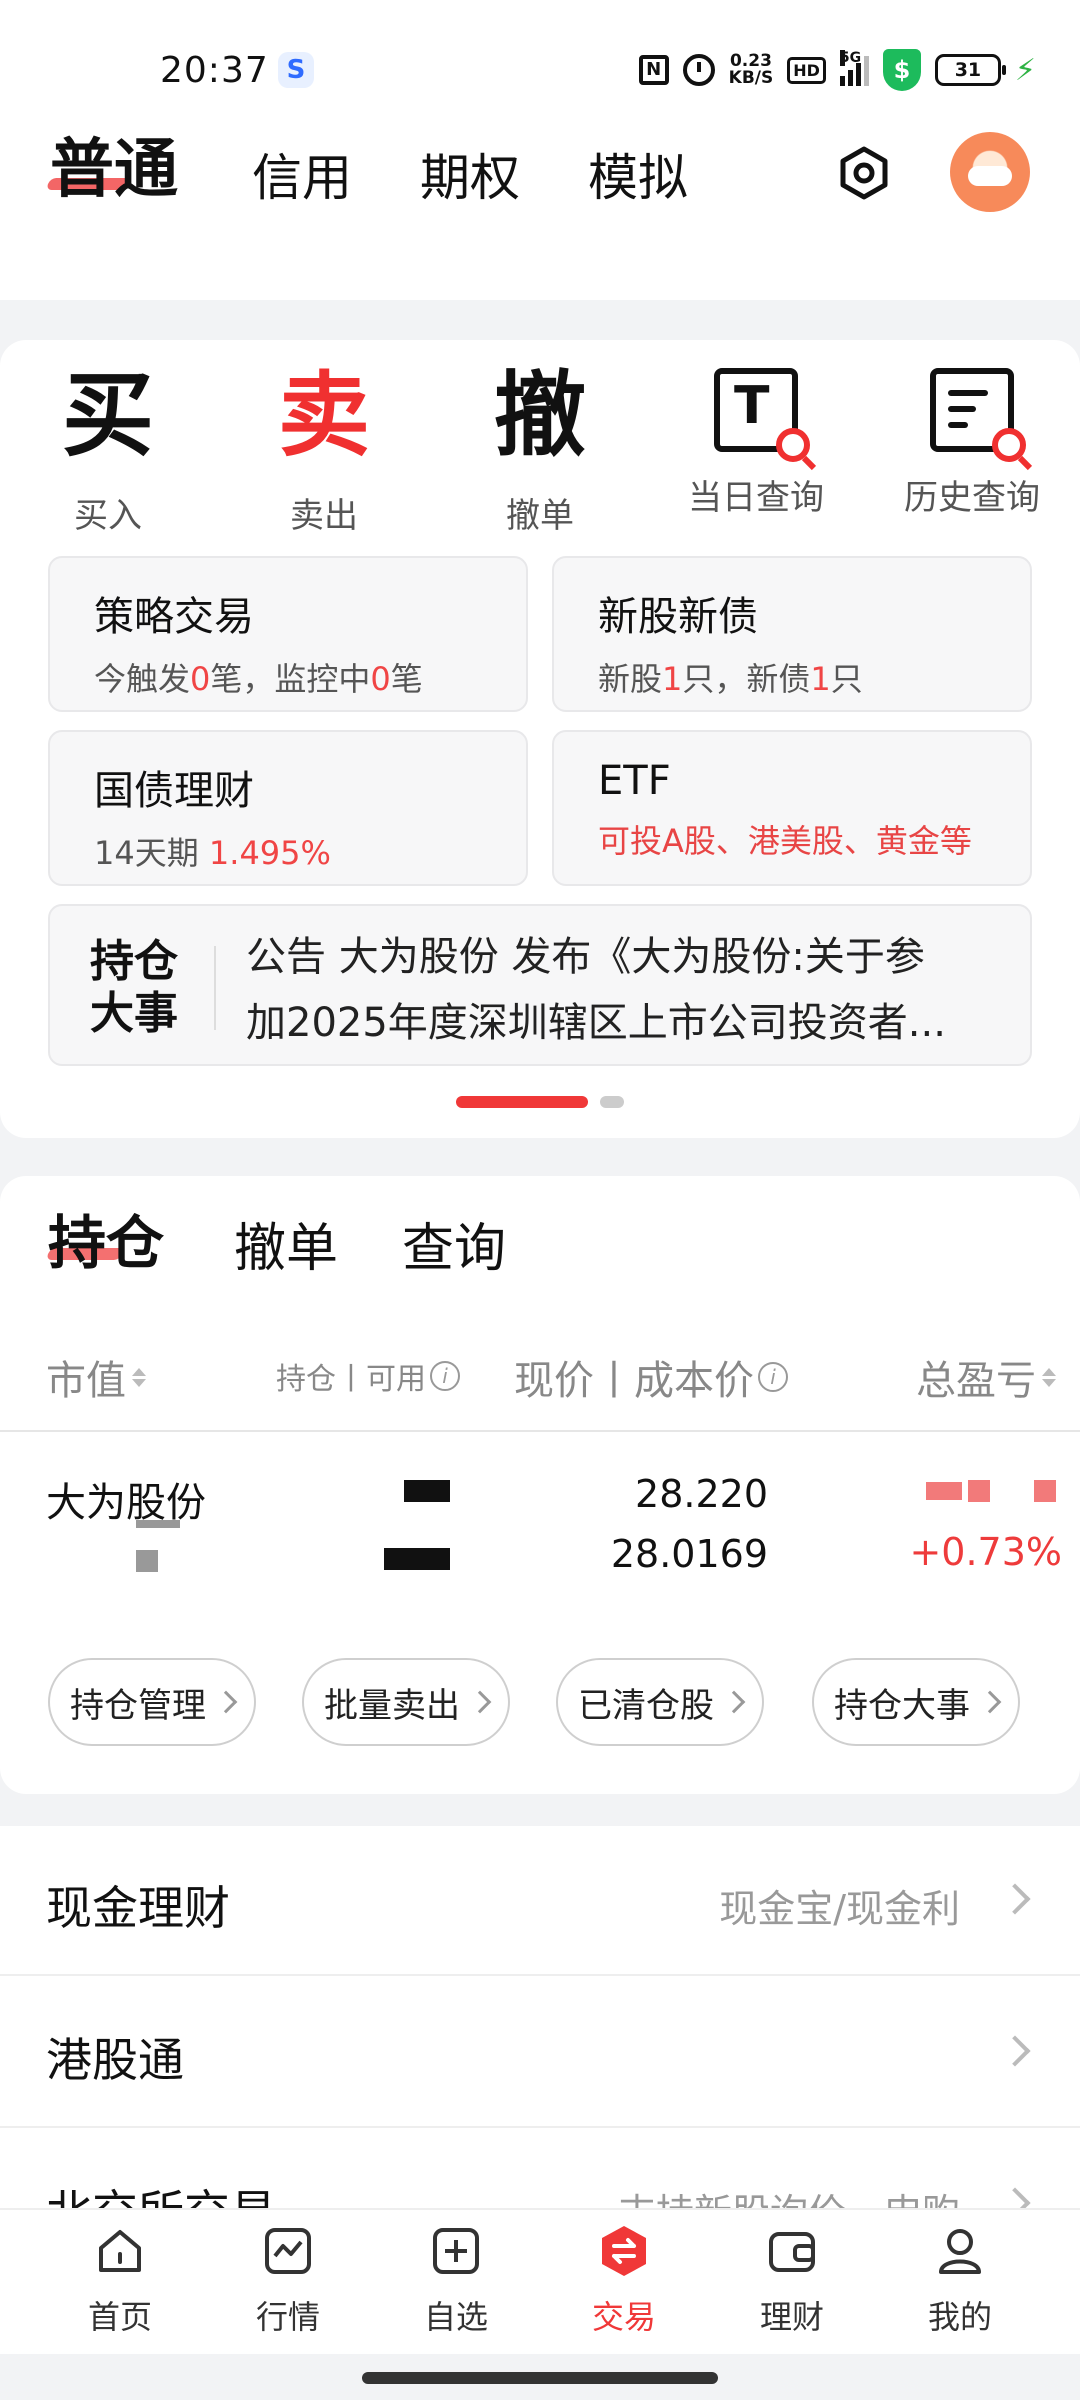  I want to click on tab-simulation: 模拟, so click(638, 174).